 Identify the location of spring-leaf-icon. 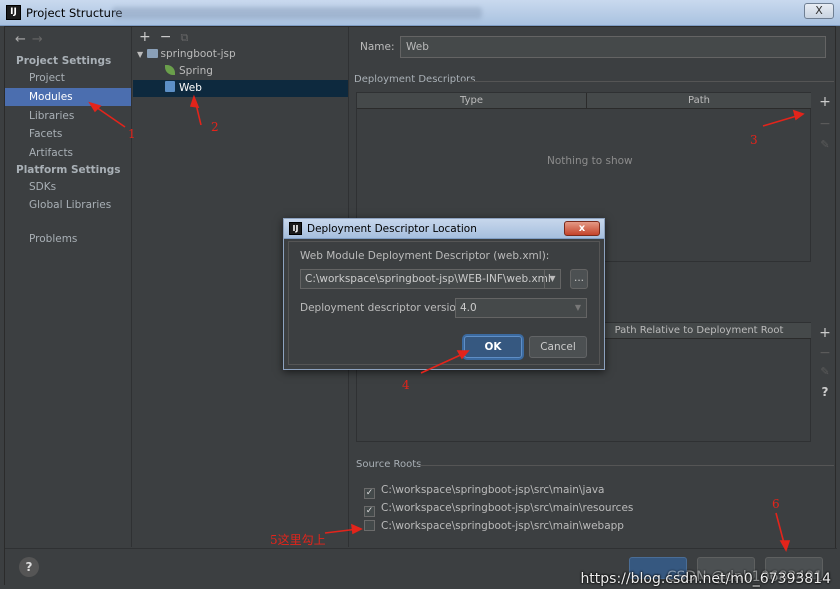
(170, 70).